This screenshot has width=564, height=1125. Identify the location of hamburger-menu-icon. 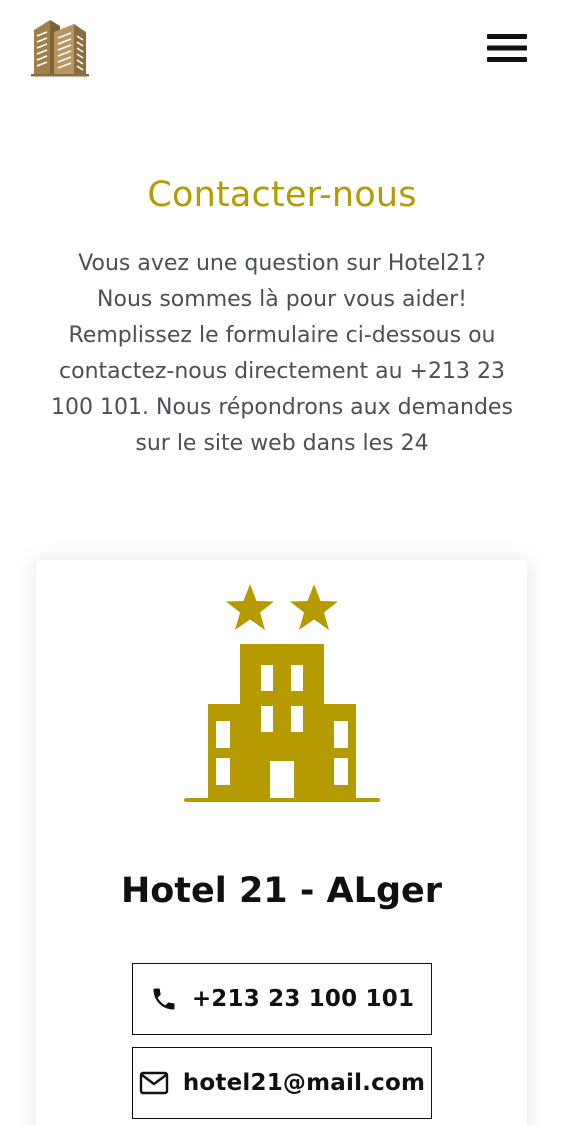
(507, 48).